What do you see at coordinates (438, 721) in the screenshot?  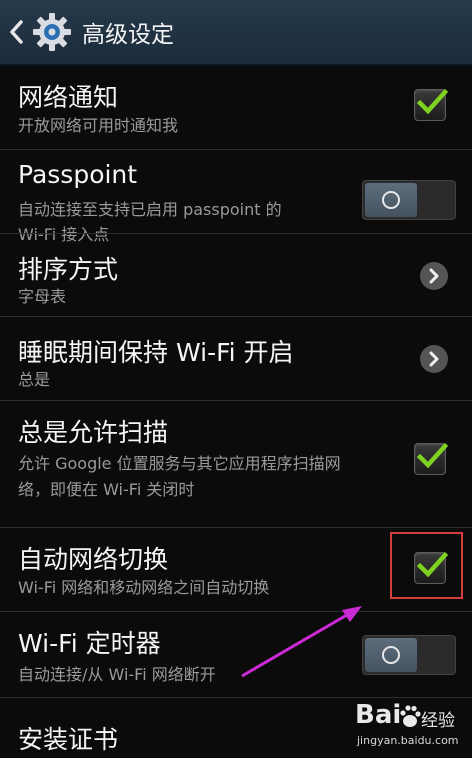 I see `watermark-jingyan: 经验` at bounding box center [438, 721].